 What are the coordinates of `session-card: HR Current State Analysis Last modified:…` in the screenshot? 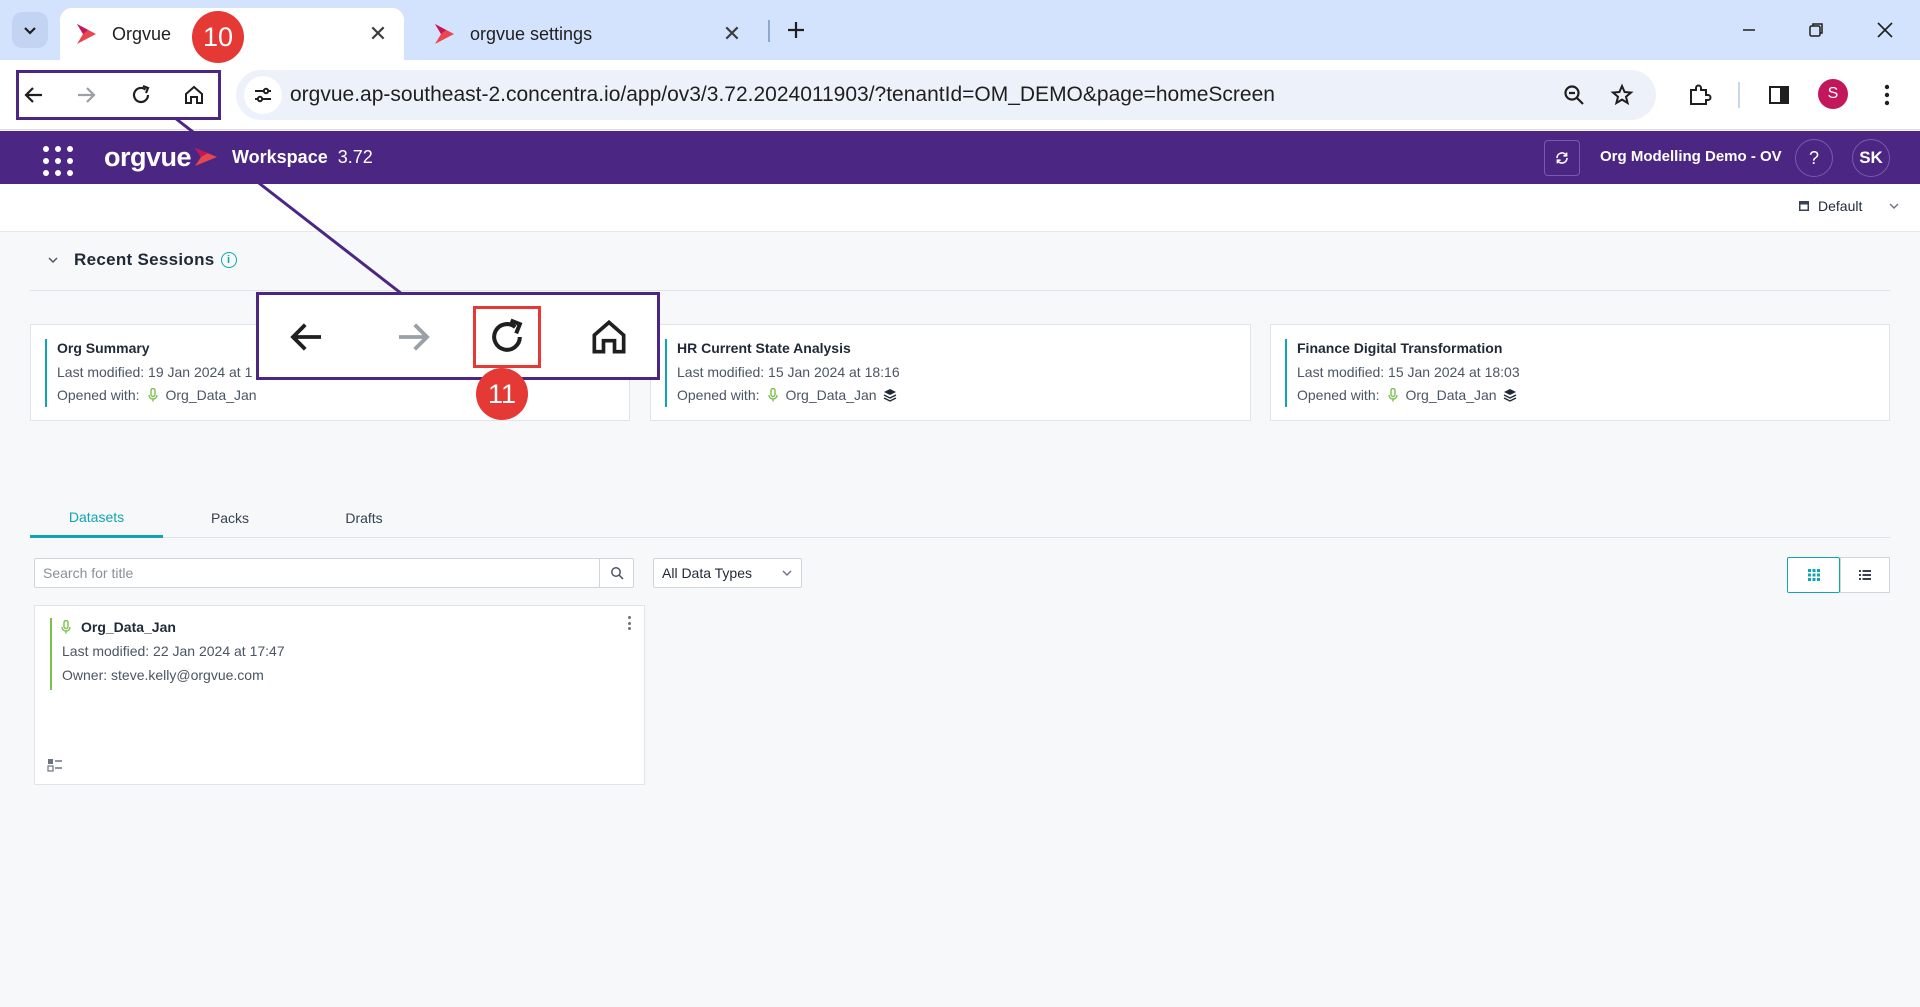 It's located at (950, 372).